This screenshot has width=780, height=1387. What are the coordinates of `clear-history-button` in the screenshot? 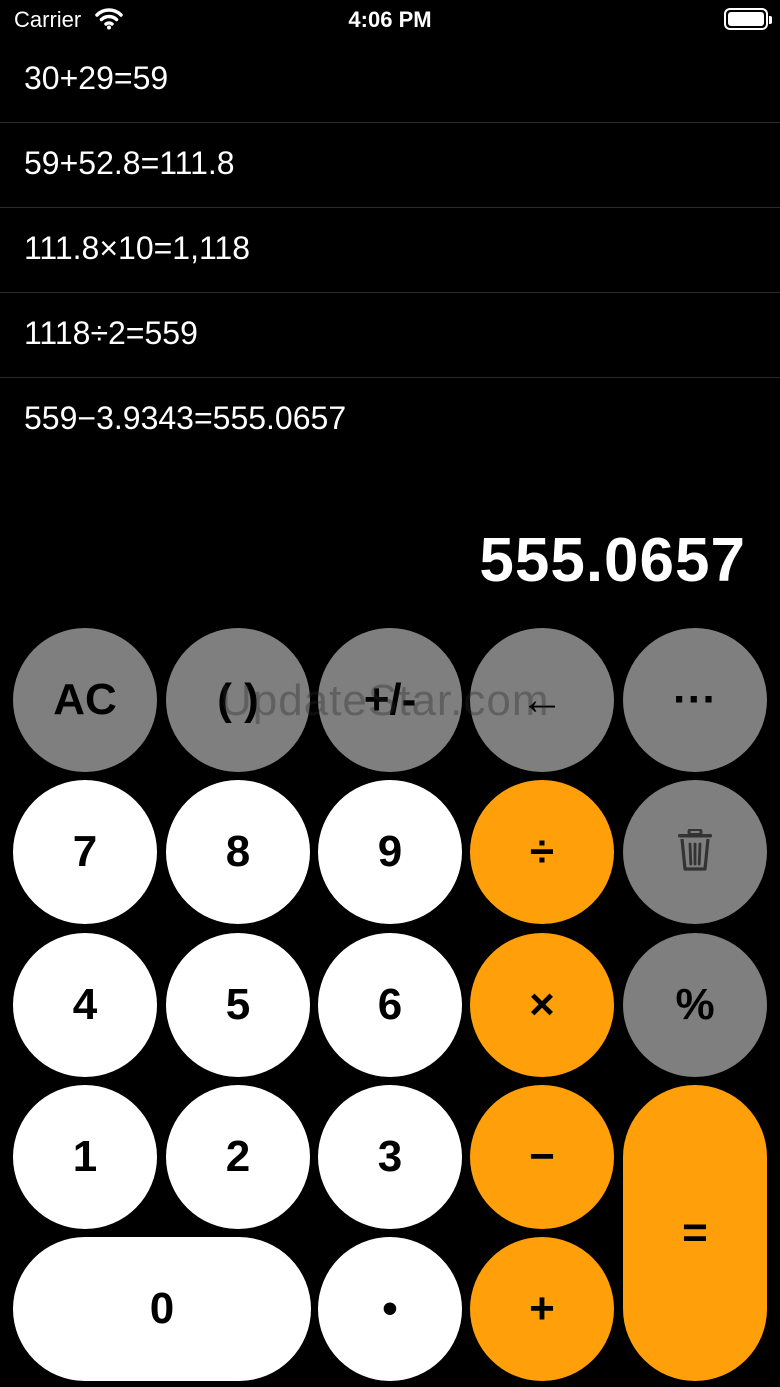 It's located at (695, 852).